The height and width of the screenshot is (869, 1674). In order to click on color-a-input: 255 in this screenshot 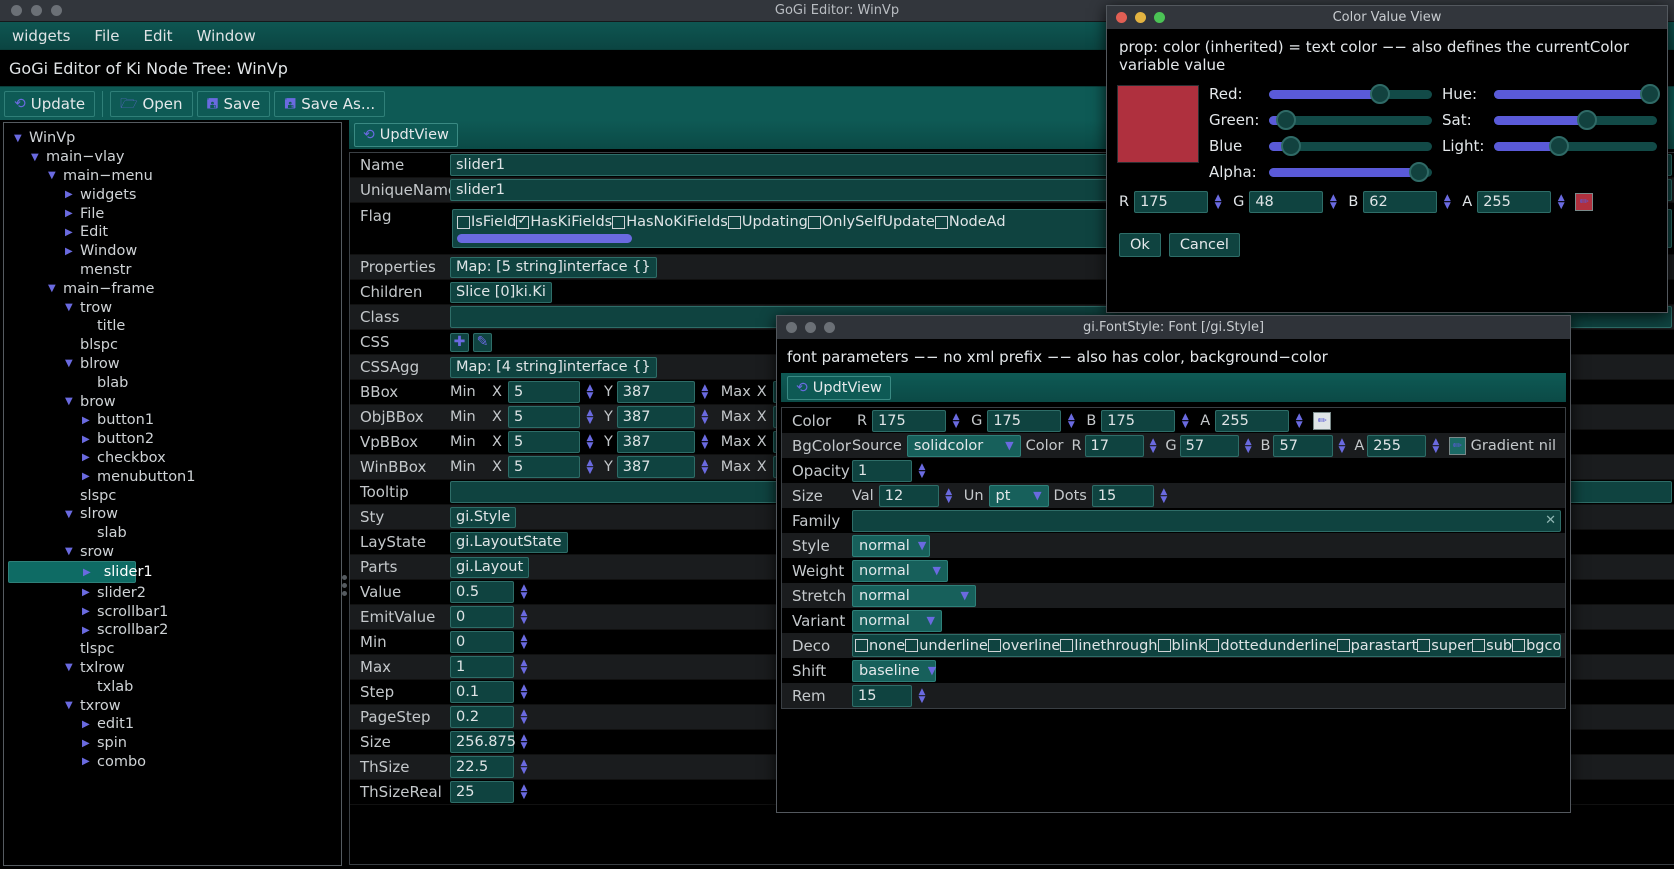, I will do `click(1252, 420)`.